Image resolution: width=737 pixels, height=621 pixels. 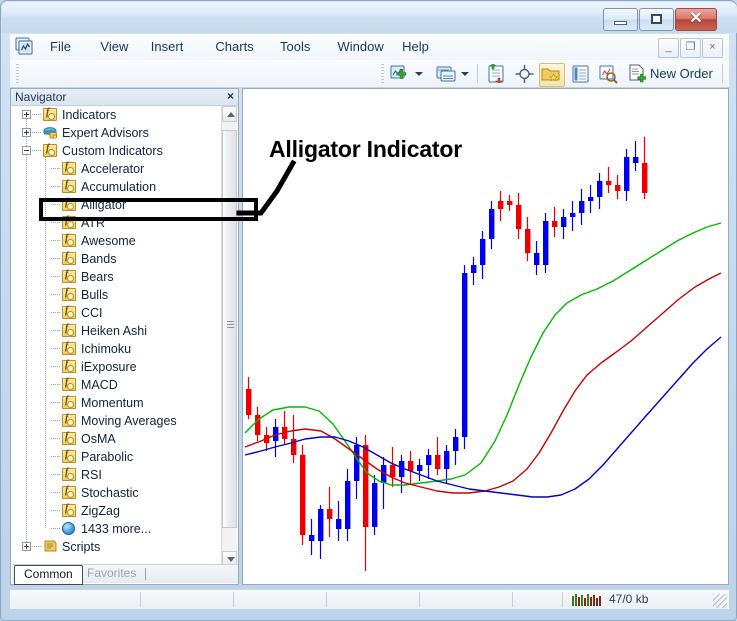 What do you see at coordinates (229, 114) in the screenshot?
I see `scroll-up-button` at bounding box center [229, 114].